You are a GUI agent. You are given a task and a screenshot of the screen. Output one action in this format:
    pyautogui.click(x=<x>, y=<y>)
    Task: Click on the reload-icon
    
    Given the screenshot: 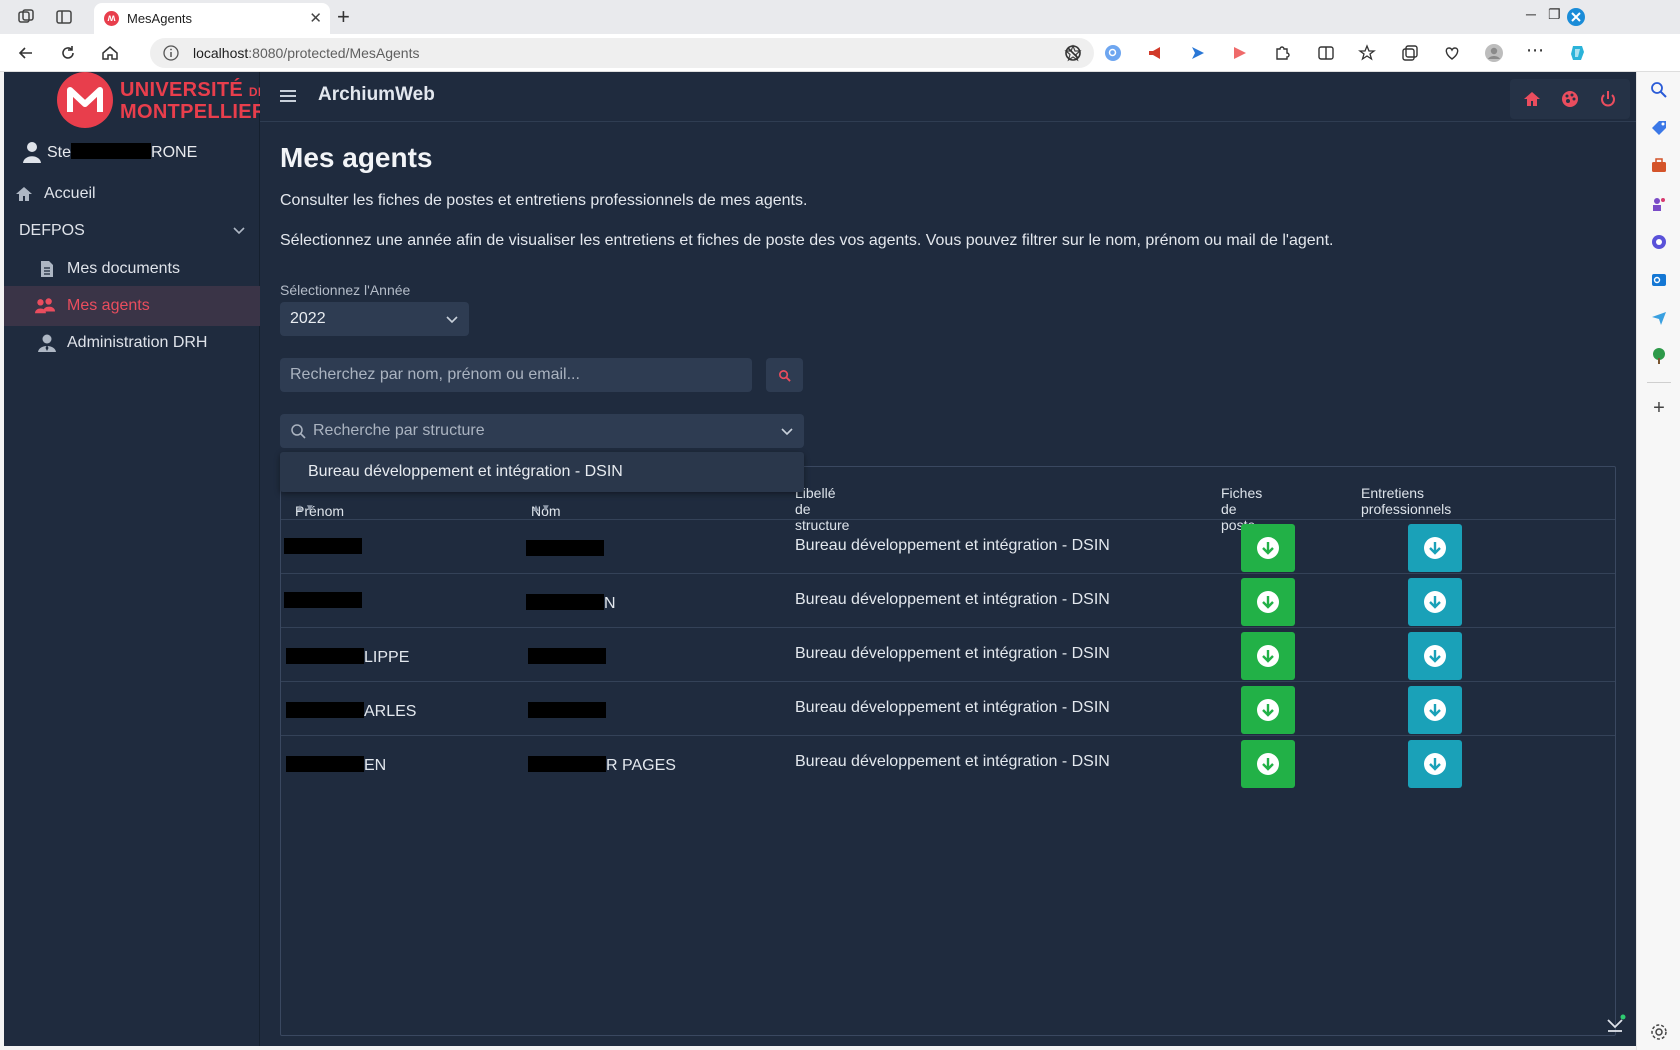 What is the action you would take?
    pyautogui.click(x=68, y=53)
    